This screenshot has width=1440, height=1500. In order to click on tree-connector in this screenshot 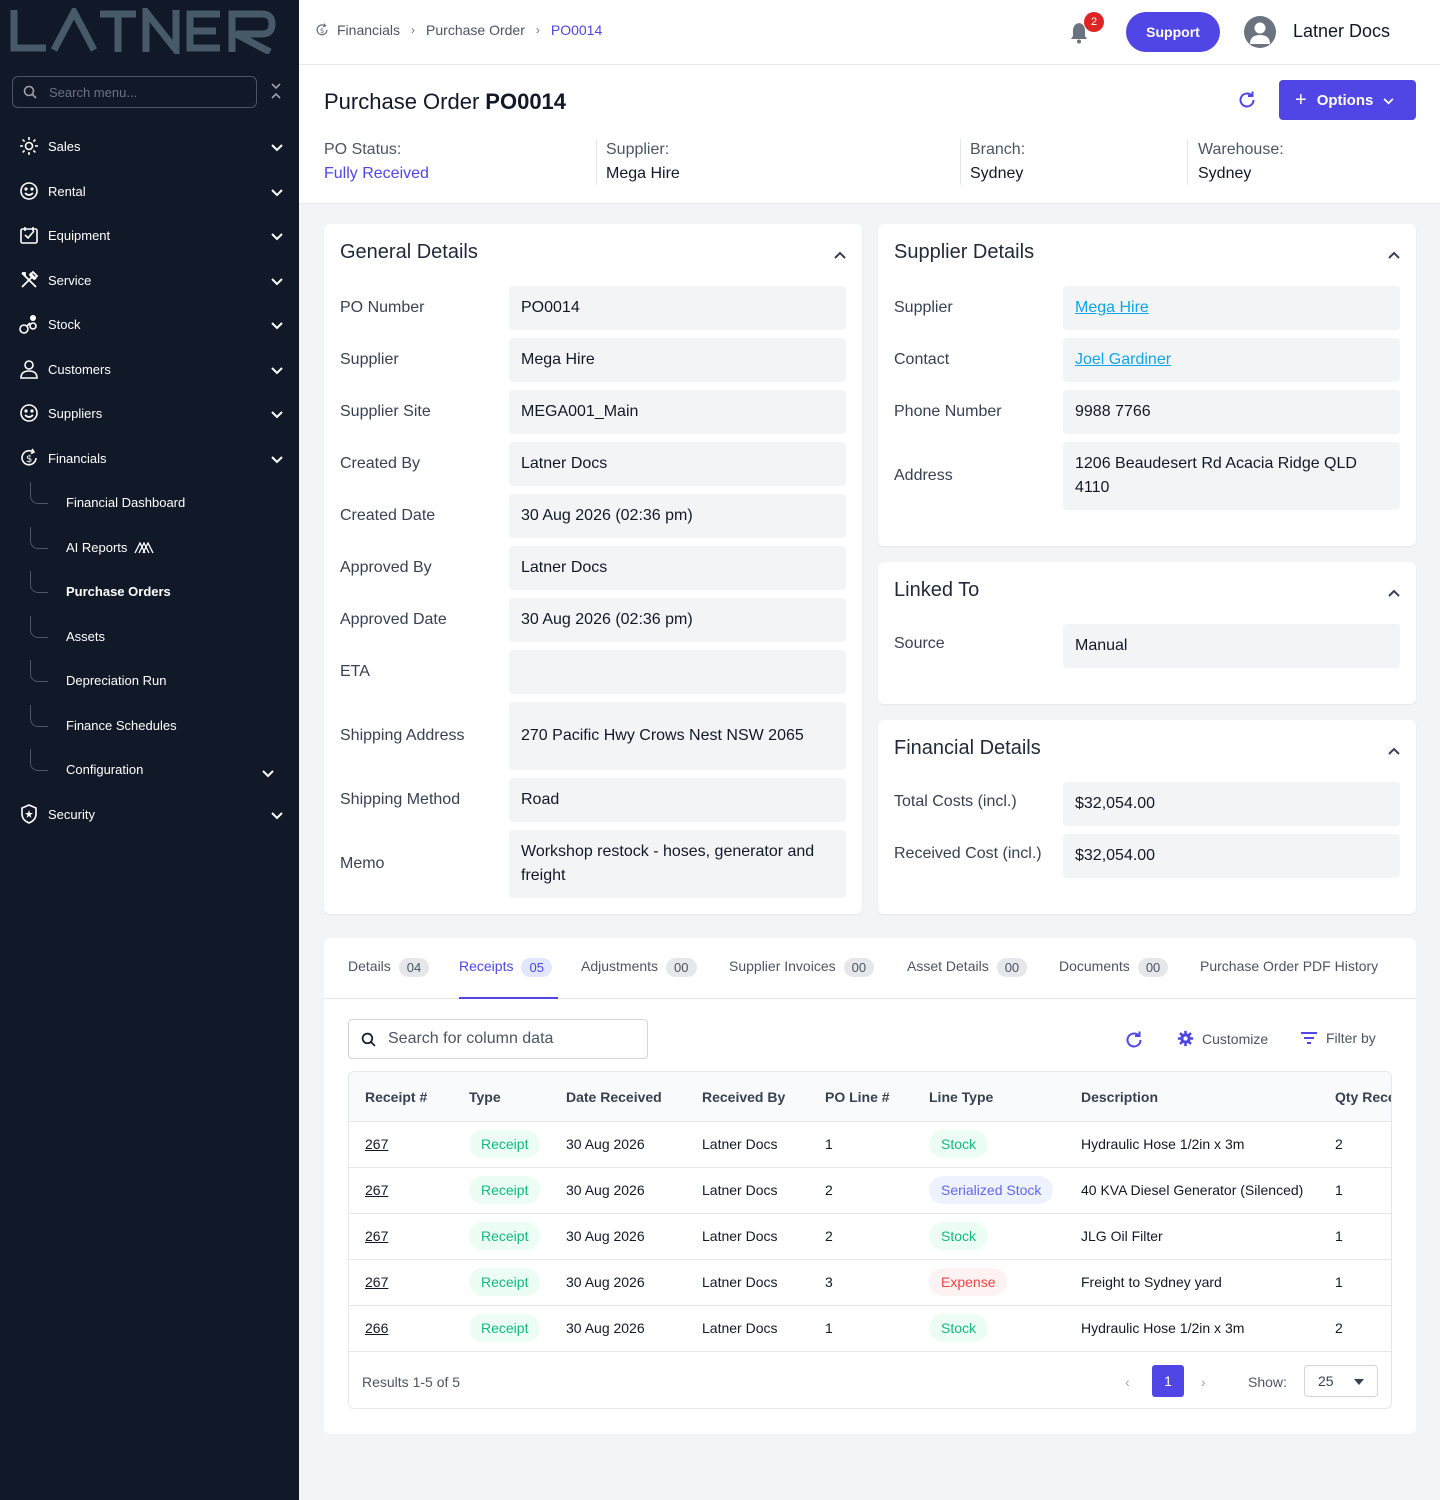, I will do `click(39, 582)`.